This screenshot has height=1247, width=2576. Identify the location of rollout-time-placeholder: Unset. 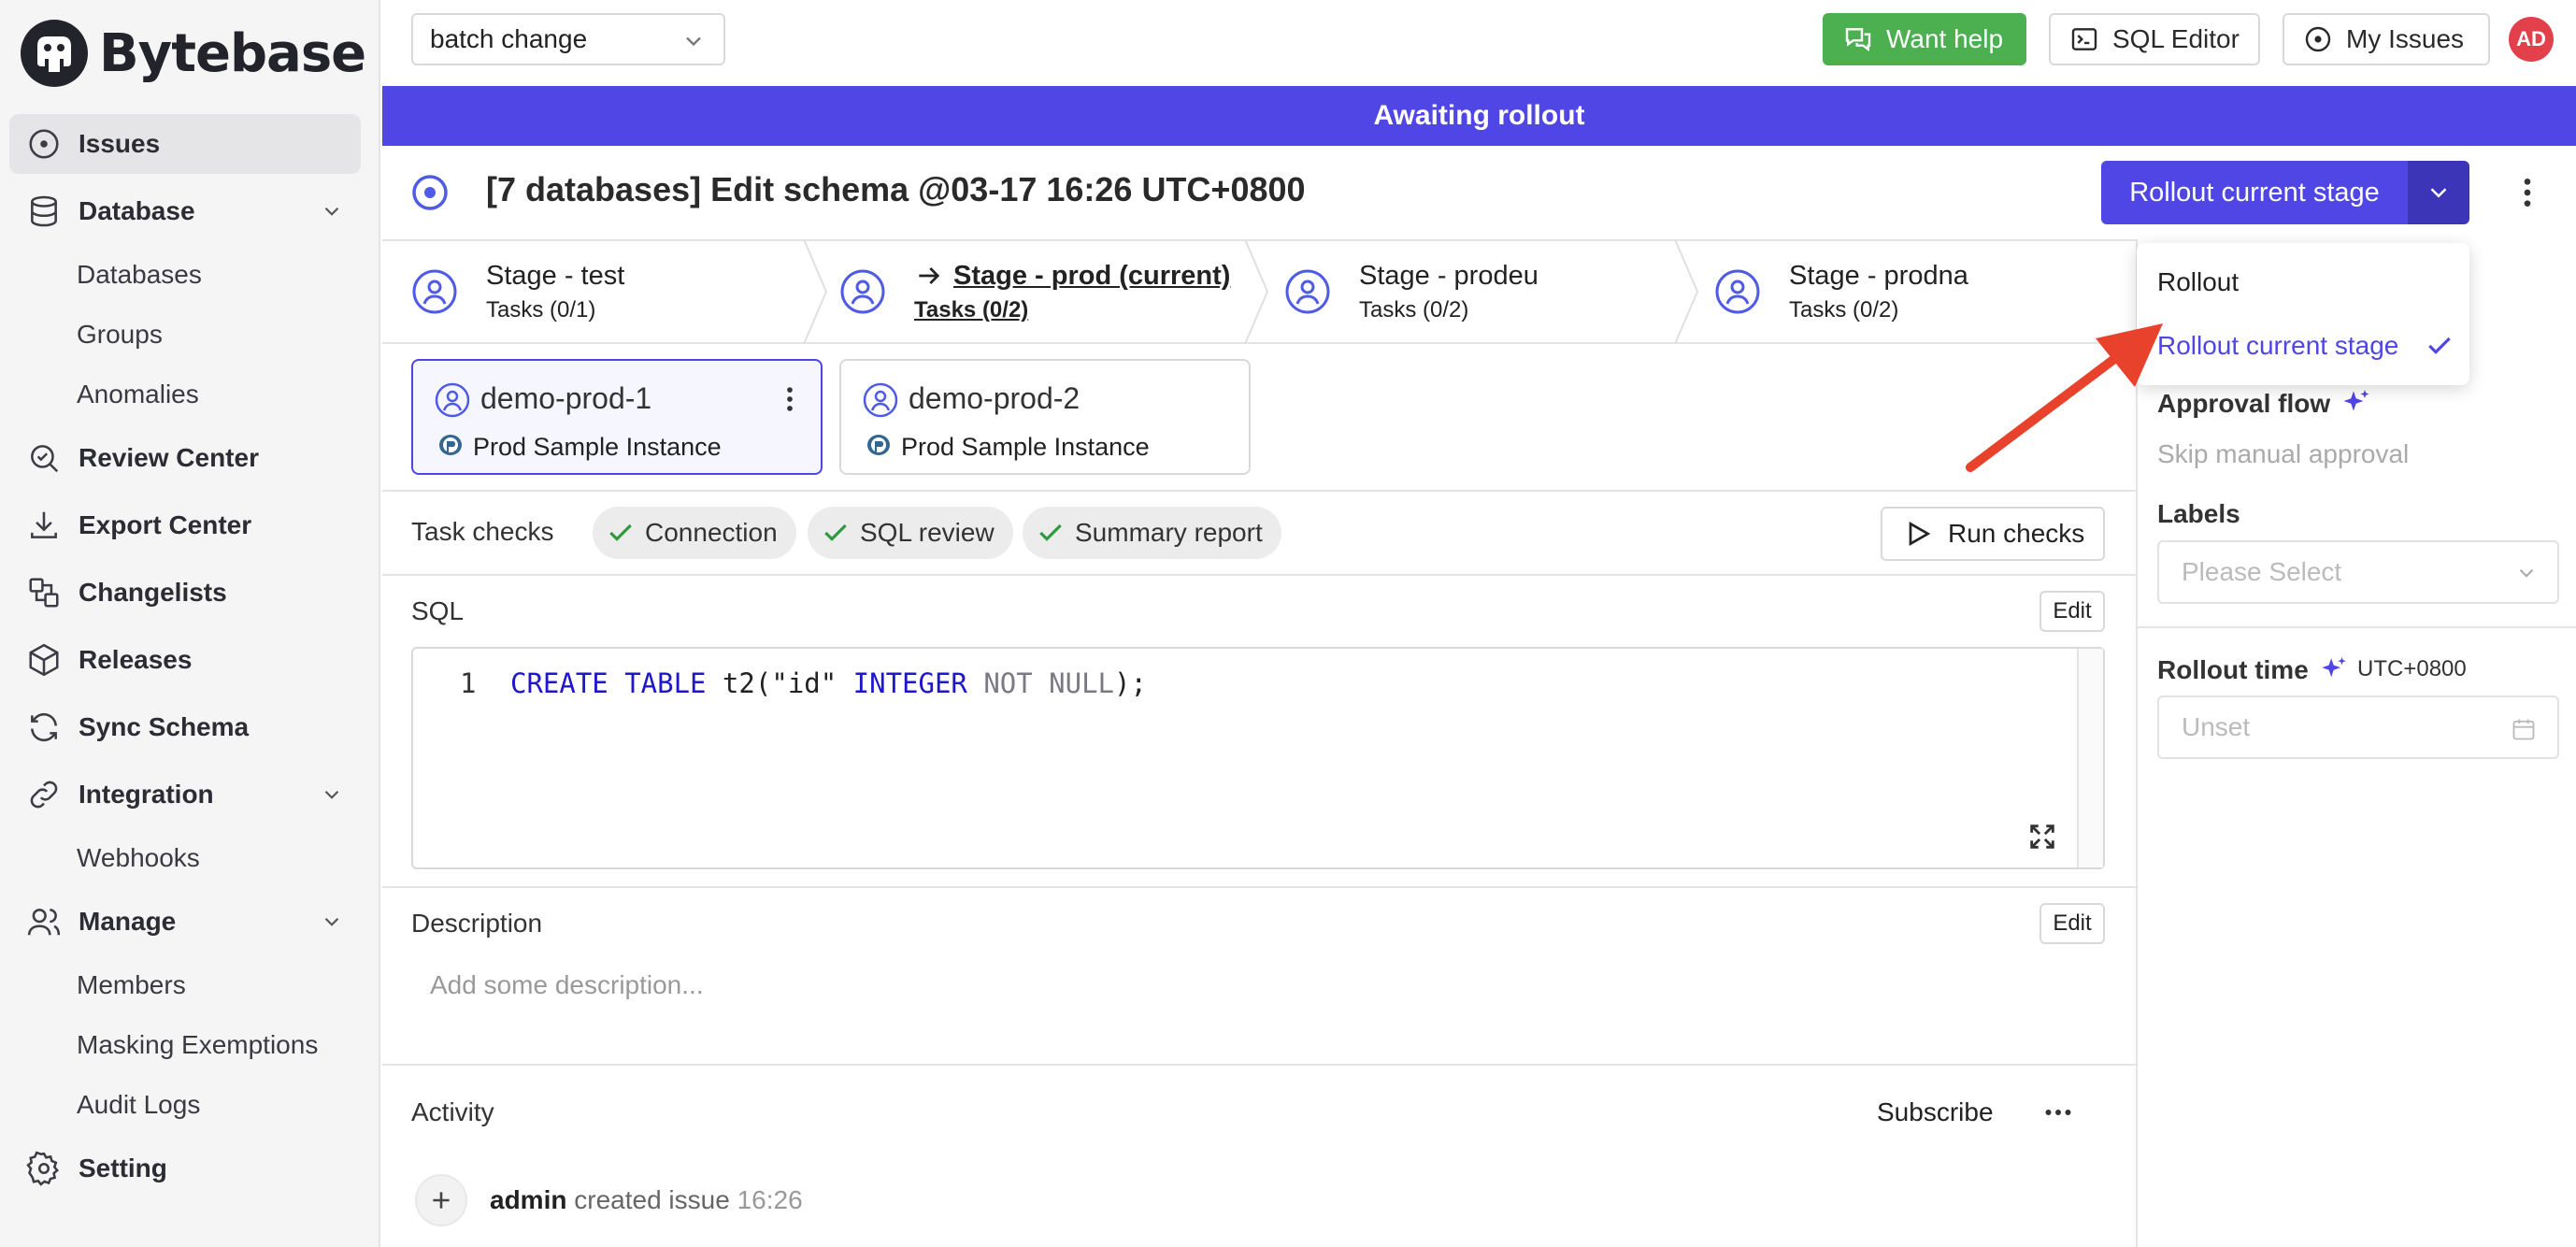
(2216, 726).